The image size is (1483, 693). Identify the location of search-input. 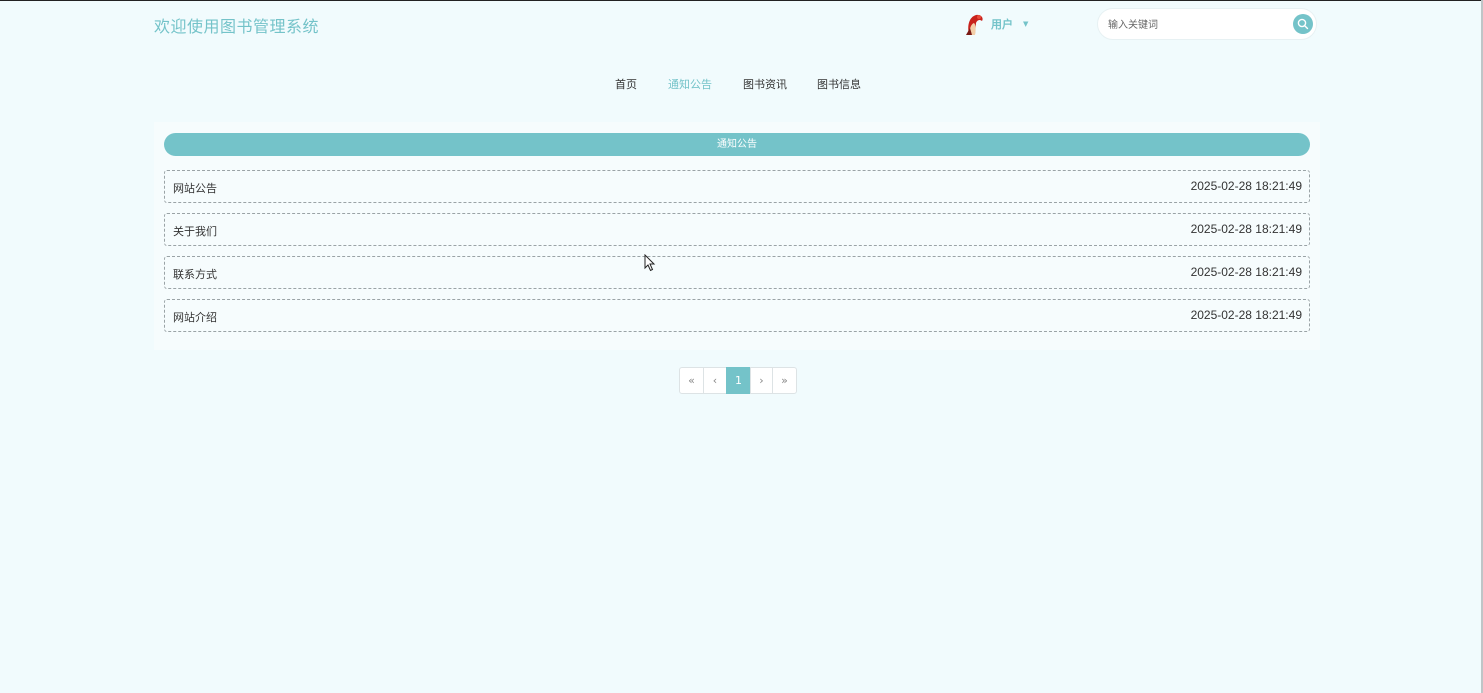
(1198, 25).